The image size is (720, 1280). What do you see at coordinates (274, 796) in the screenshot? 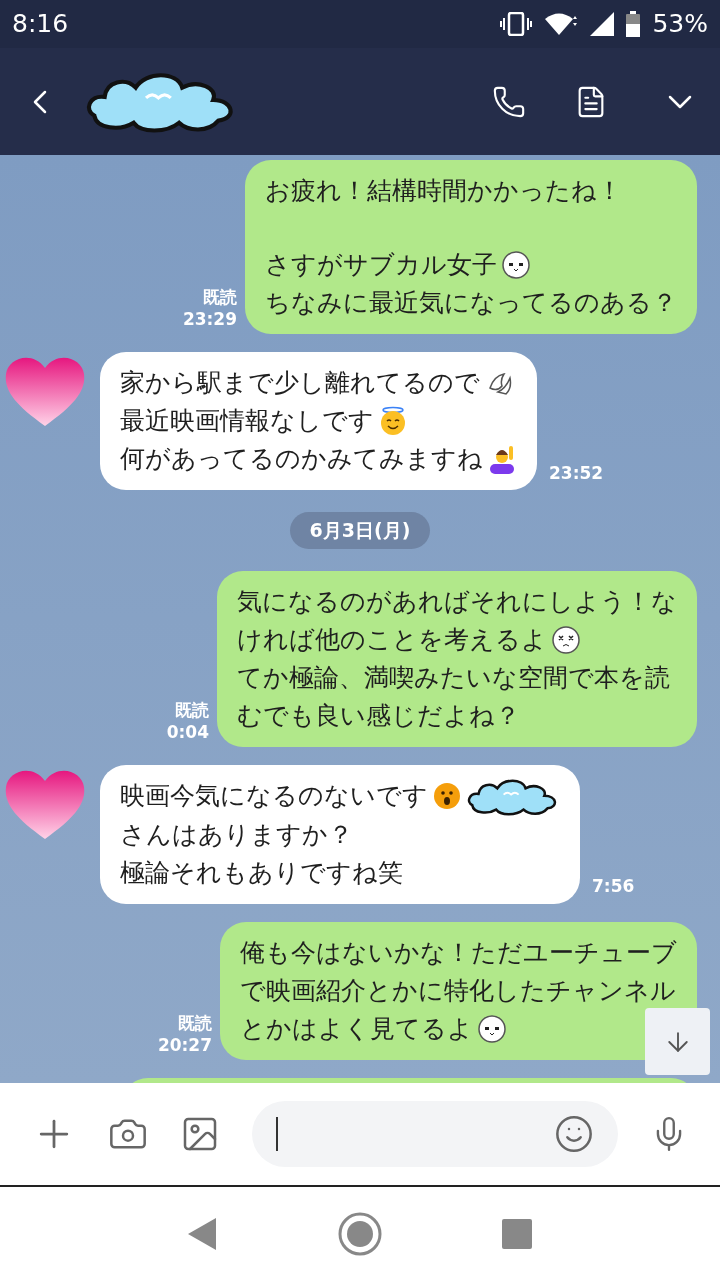
I see `message-text: 映画今気になるのないです` at bounding box center [274, 796].